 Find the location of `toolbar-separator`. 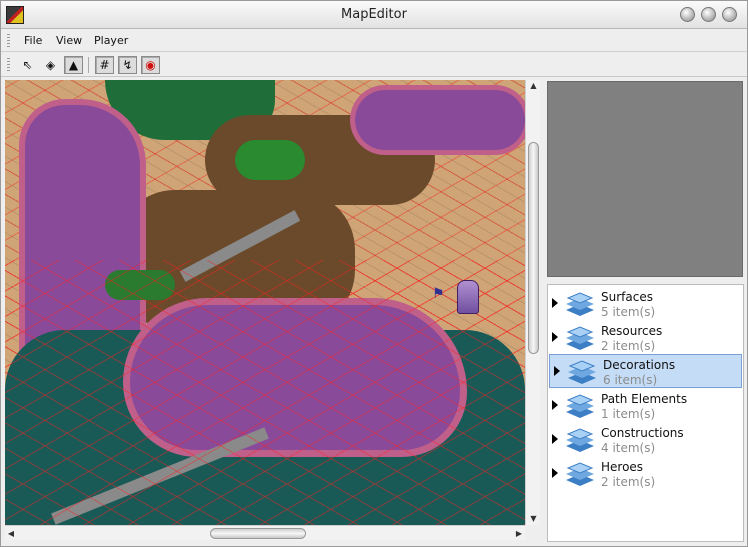

toolbar-separator is located at coordinates (88, 65).